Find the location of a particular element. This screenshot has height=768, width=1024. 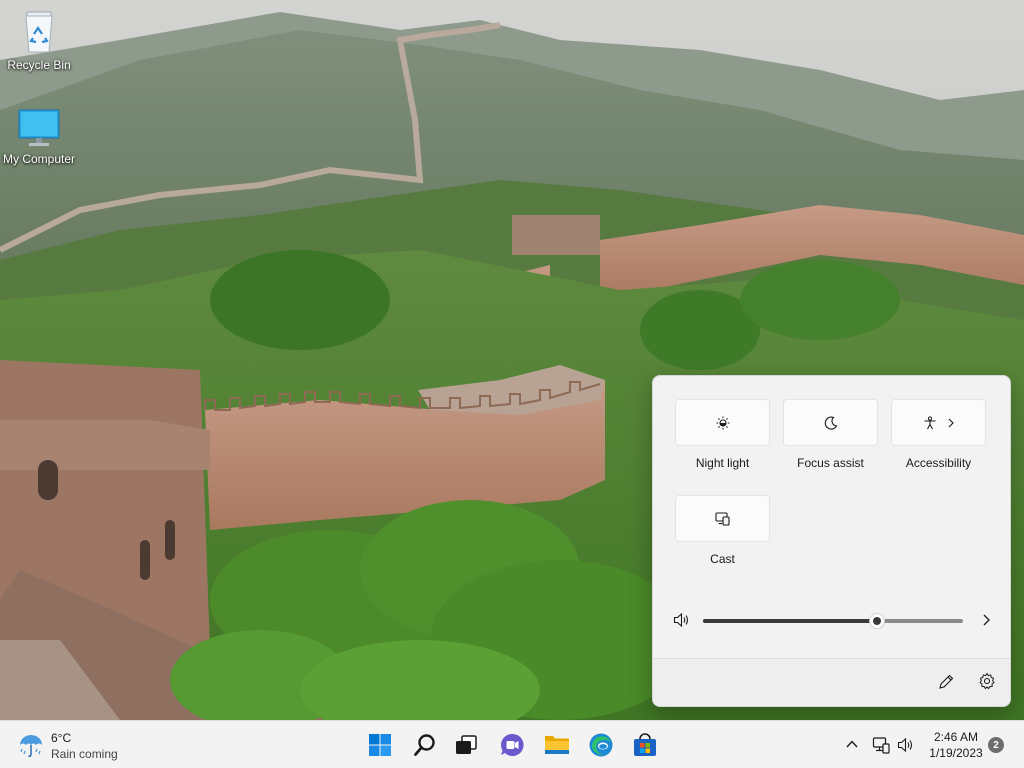

search-button is located at coordinates (425, 745).